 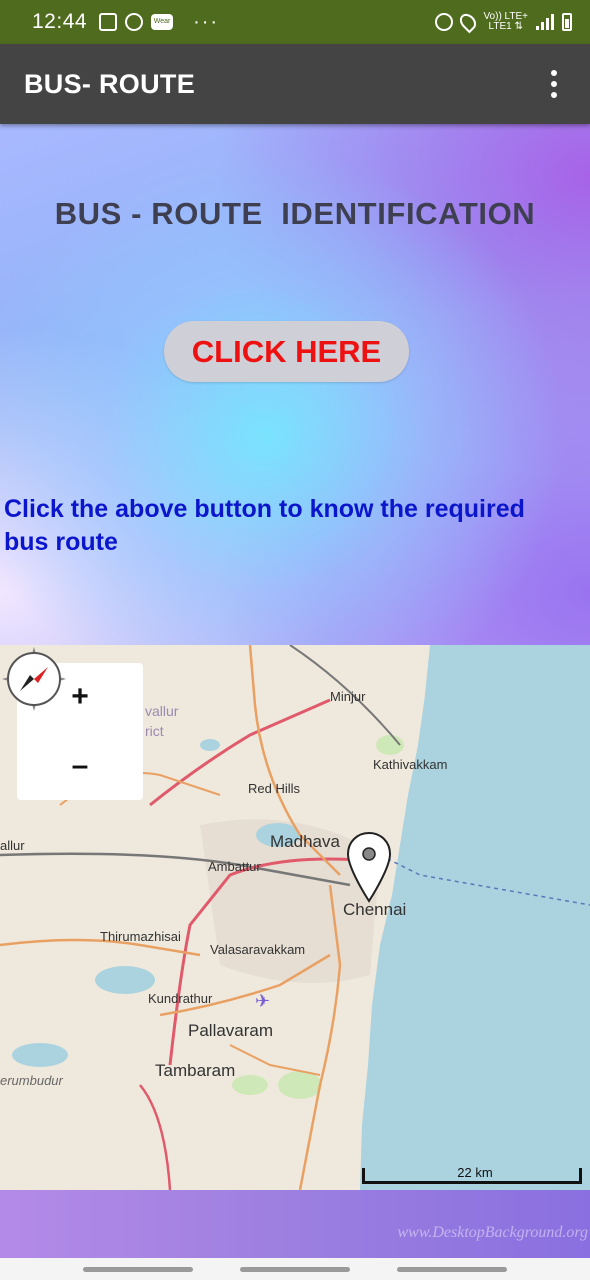 What do you see at coordinates (475, 1172) in the screenshot?
I see `map-scale-label: 22 km` at bounding box center [475, 1172].